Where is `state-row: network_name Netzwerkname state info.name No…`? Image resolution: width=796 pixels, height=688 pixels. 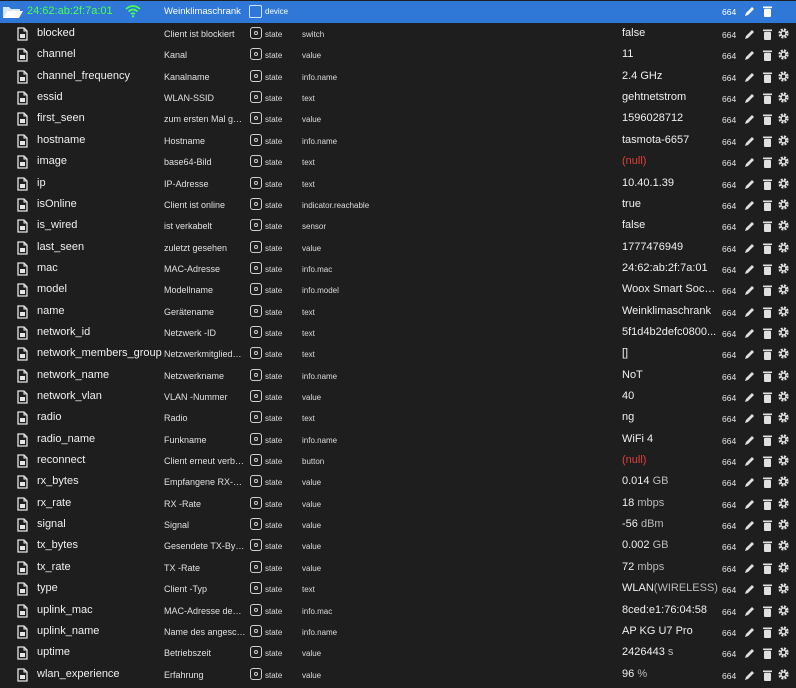
state-row: network_name Netzwerkname state info.name No… is located at coordinates (398, 376).